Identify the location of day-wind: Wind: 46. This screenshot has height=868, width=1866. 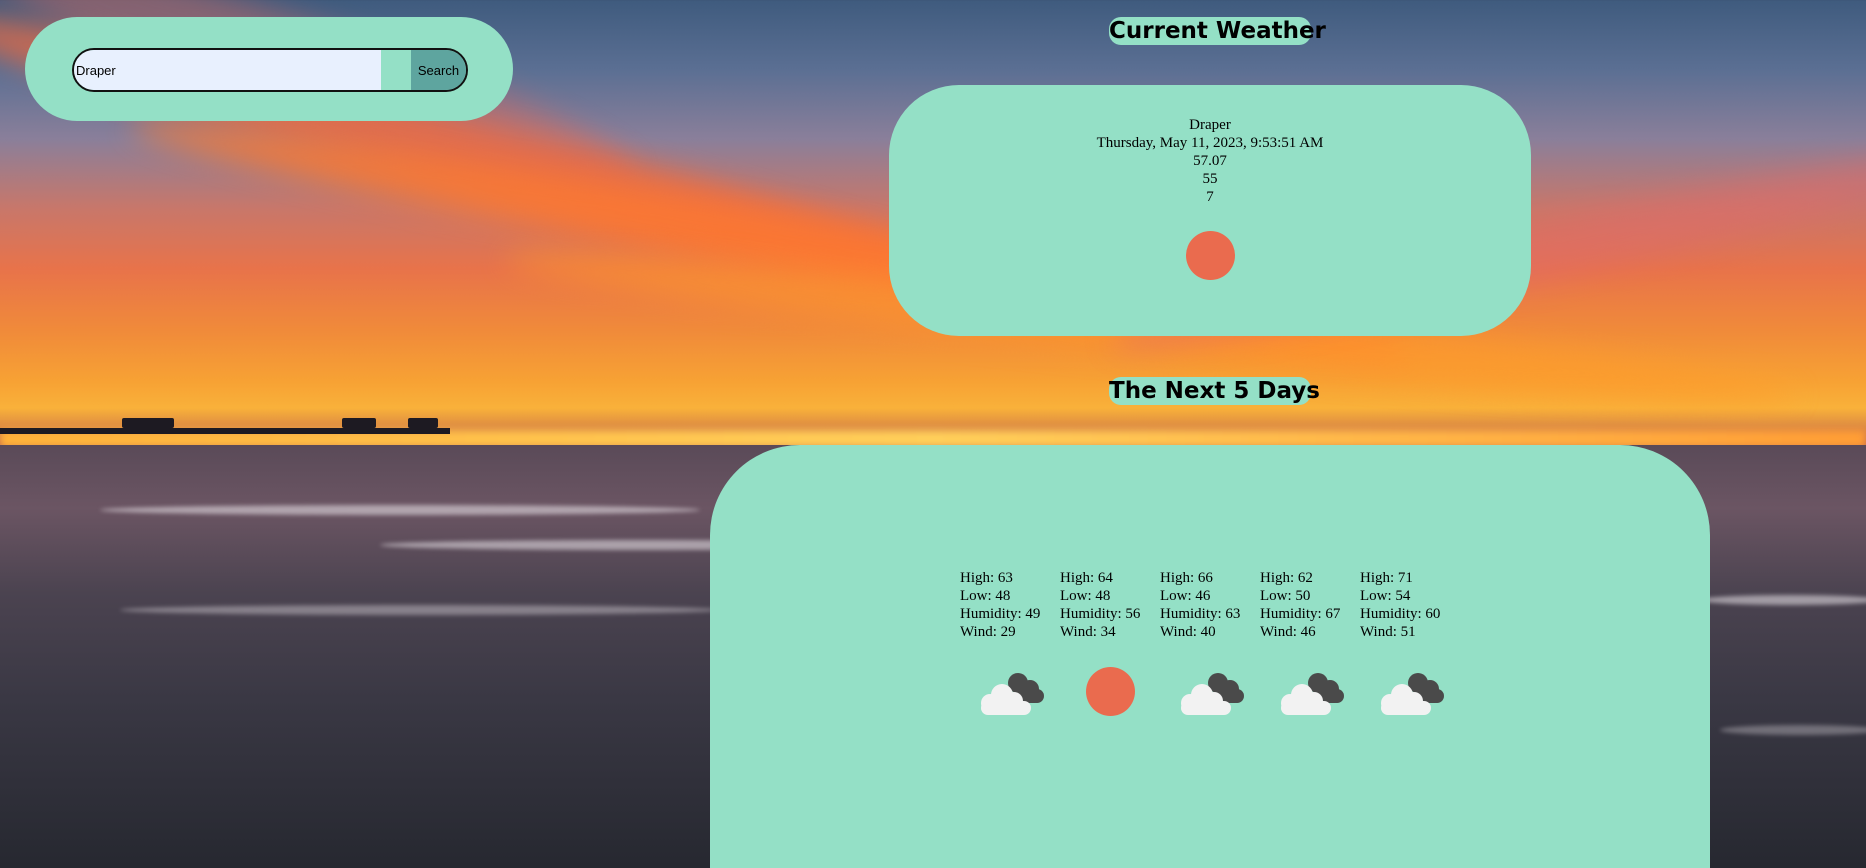
(1288, 632).